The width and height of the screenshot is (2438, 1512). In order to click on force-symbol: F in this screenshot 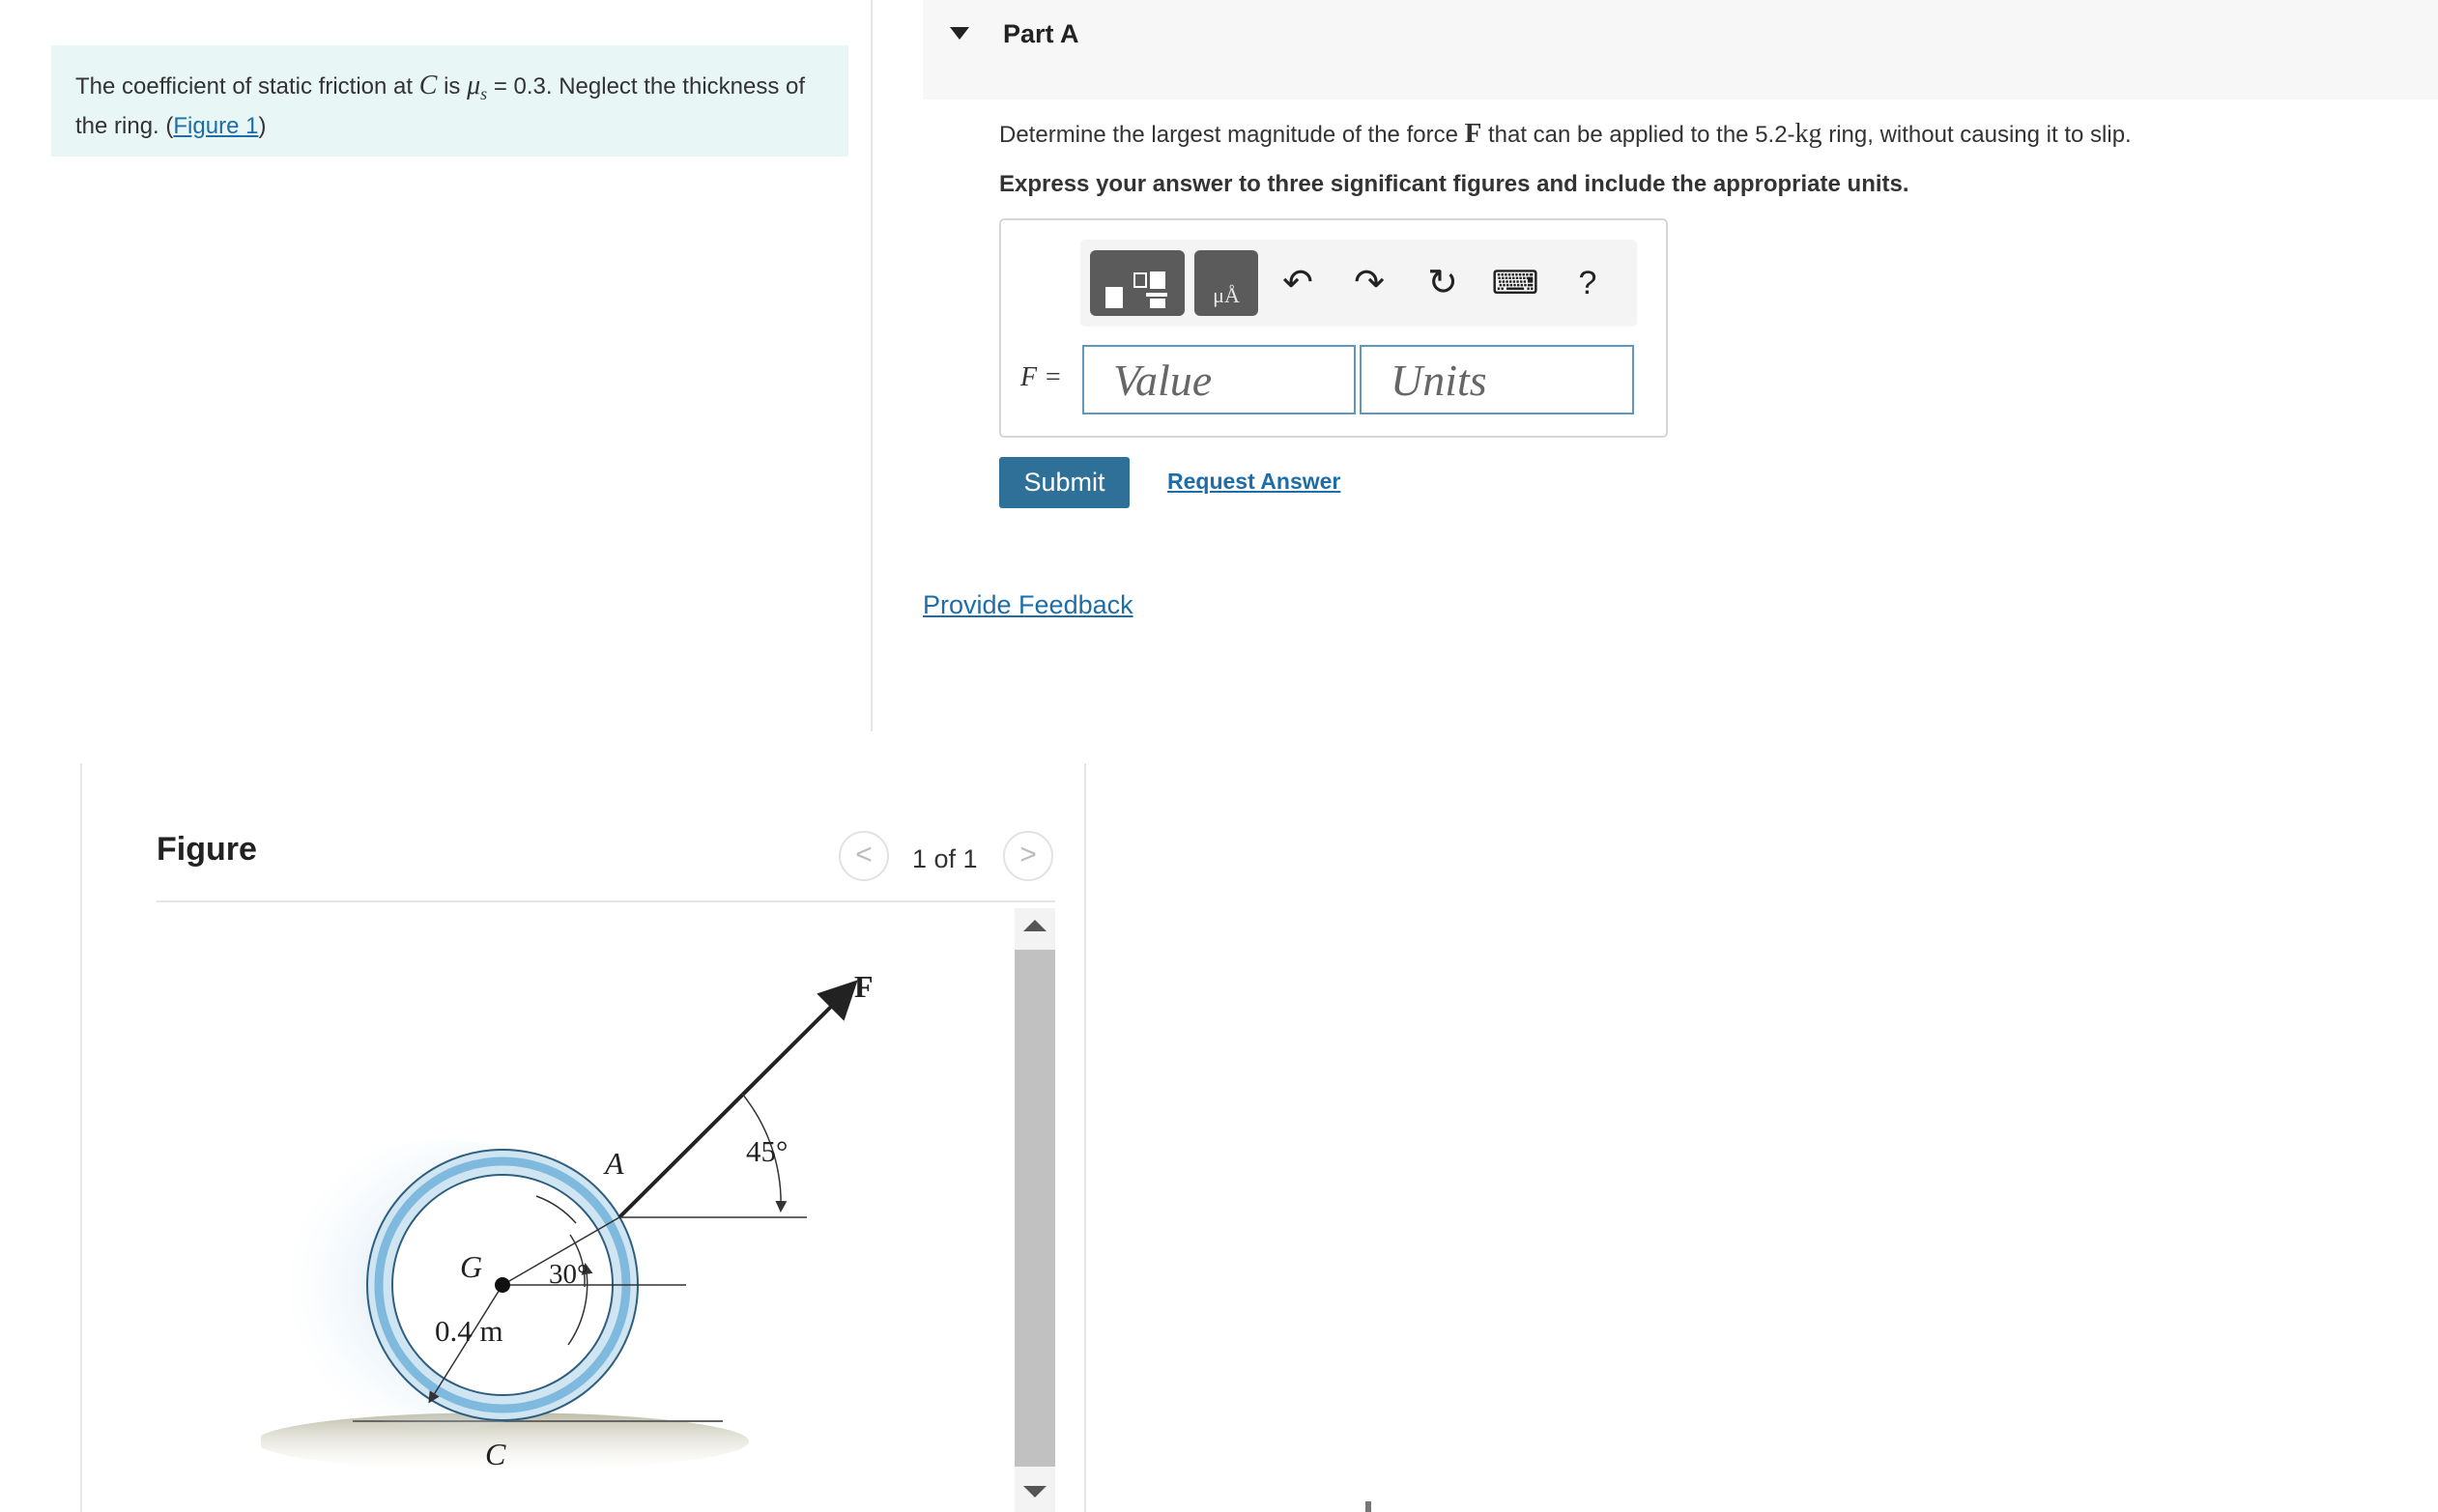, I will do `click(1473, 133)`.